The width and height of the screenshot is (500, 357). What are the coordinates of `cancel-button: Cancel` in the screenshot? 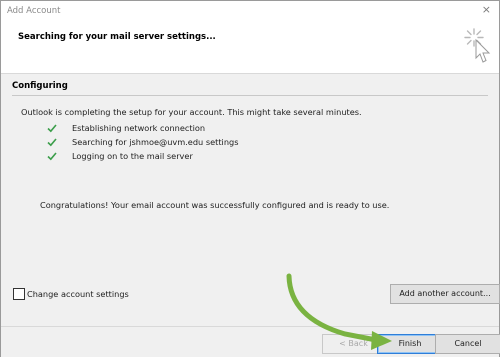 It's located at (467, 344).